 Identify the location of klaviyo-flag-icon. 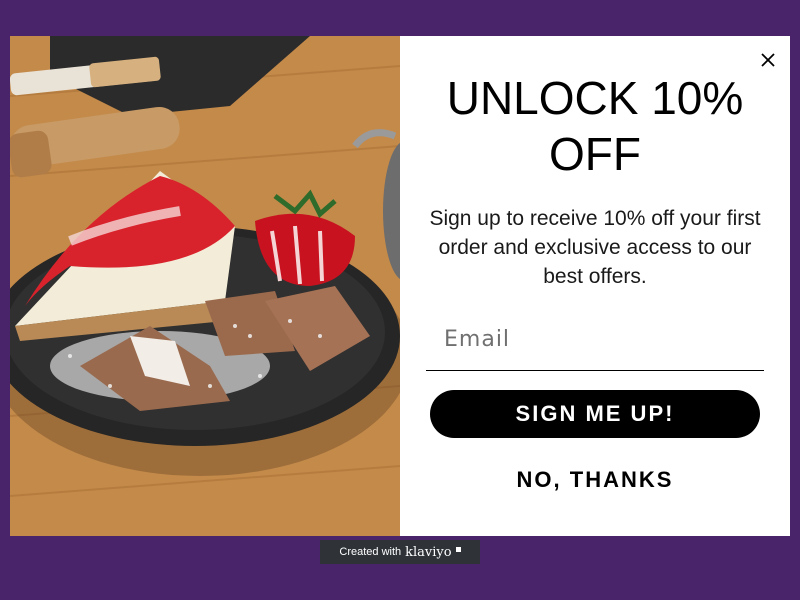
(458, 549).